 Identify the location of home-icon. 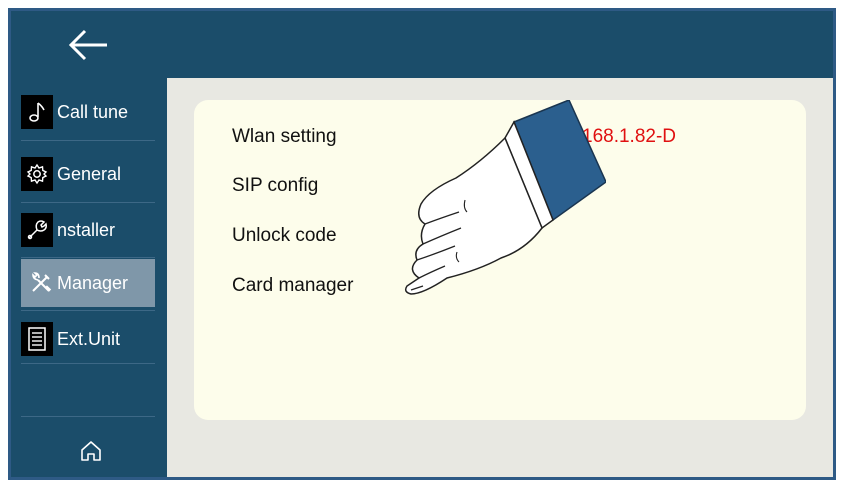
(91, 451).